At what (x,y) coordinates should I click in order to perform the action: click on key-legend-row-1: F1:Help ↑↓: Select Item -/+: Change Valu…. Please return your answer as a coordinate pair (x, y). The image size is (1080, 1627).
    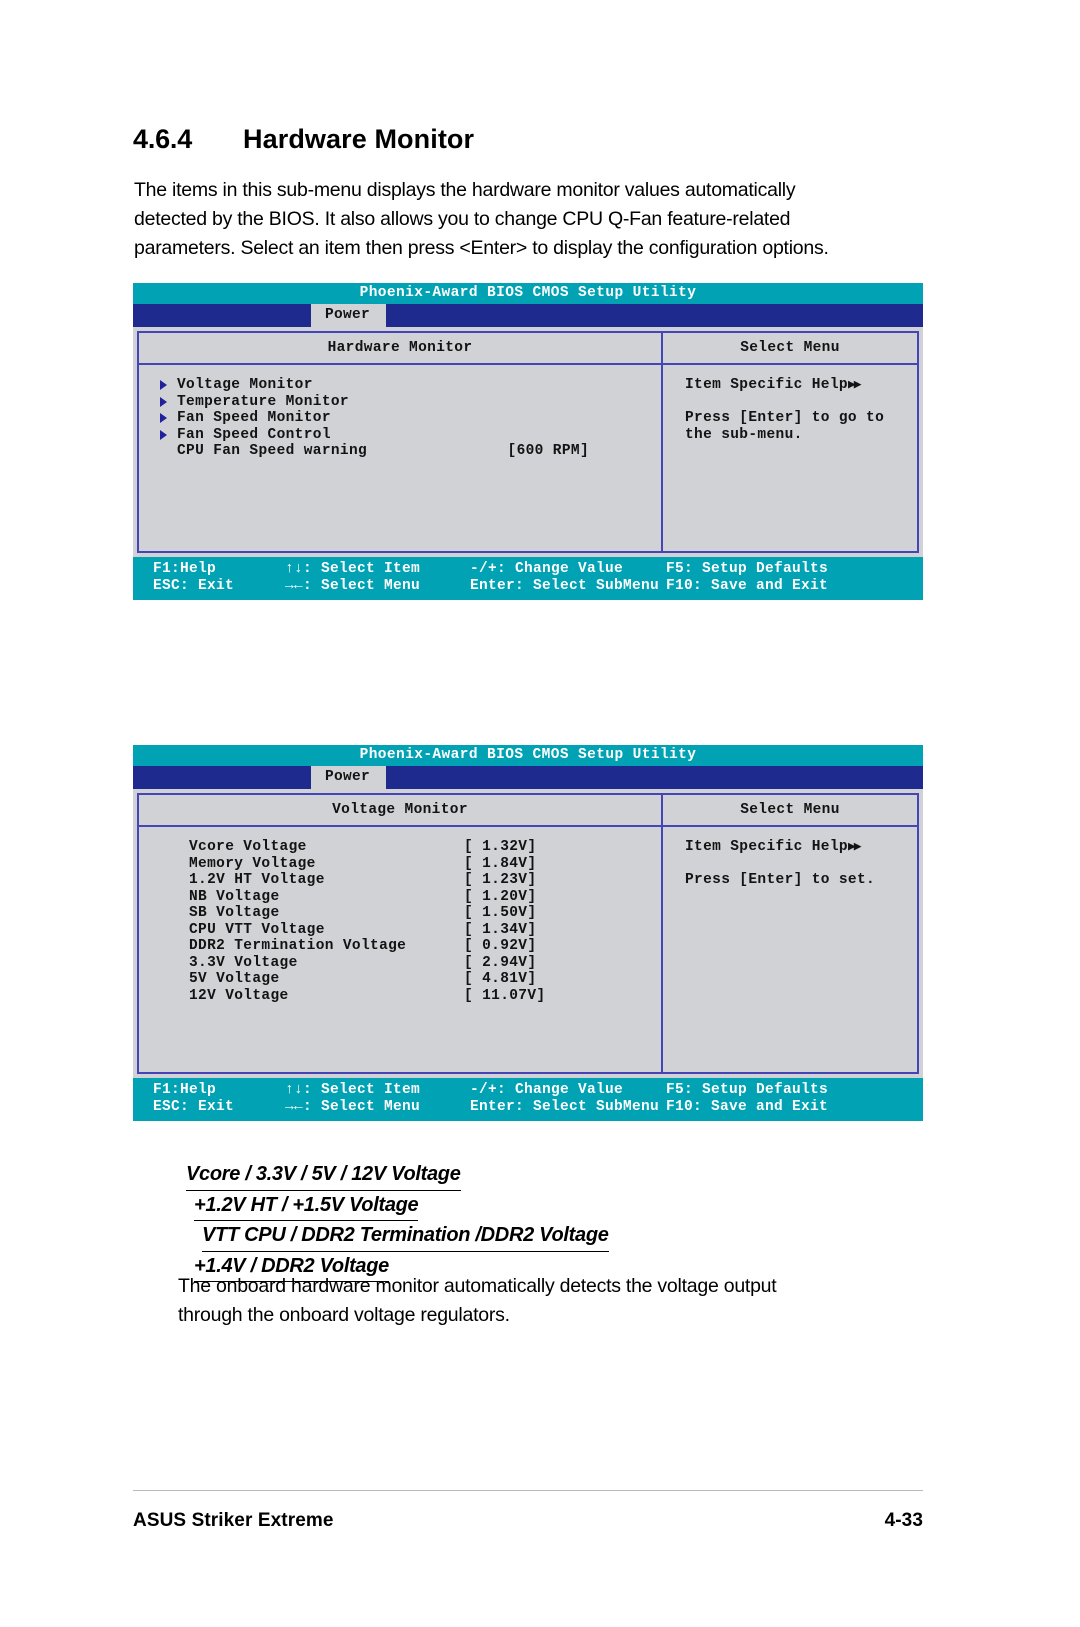
    Looking at the image, I should click on (528, 1090).